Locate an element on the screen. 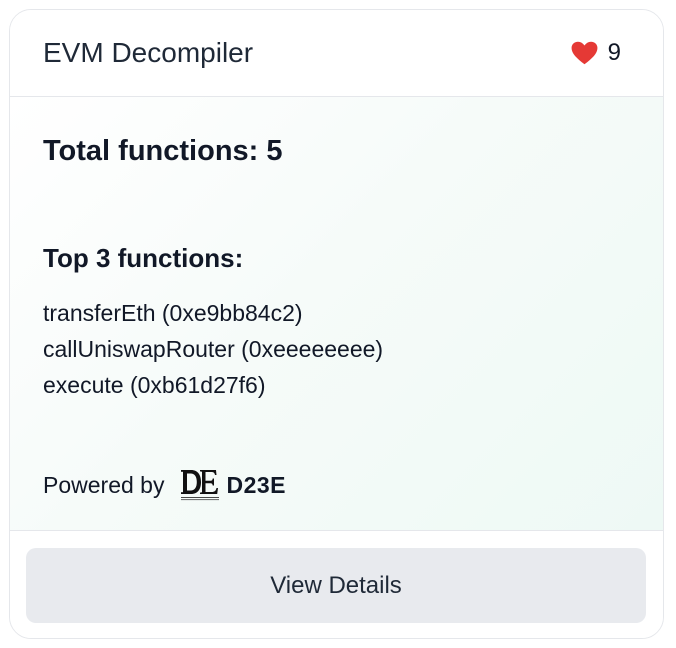 This screenshot has width=676, height=648. function-item: execute (0xb61d27f6) is located at coordinates (154, 385).